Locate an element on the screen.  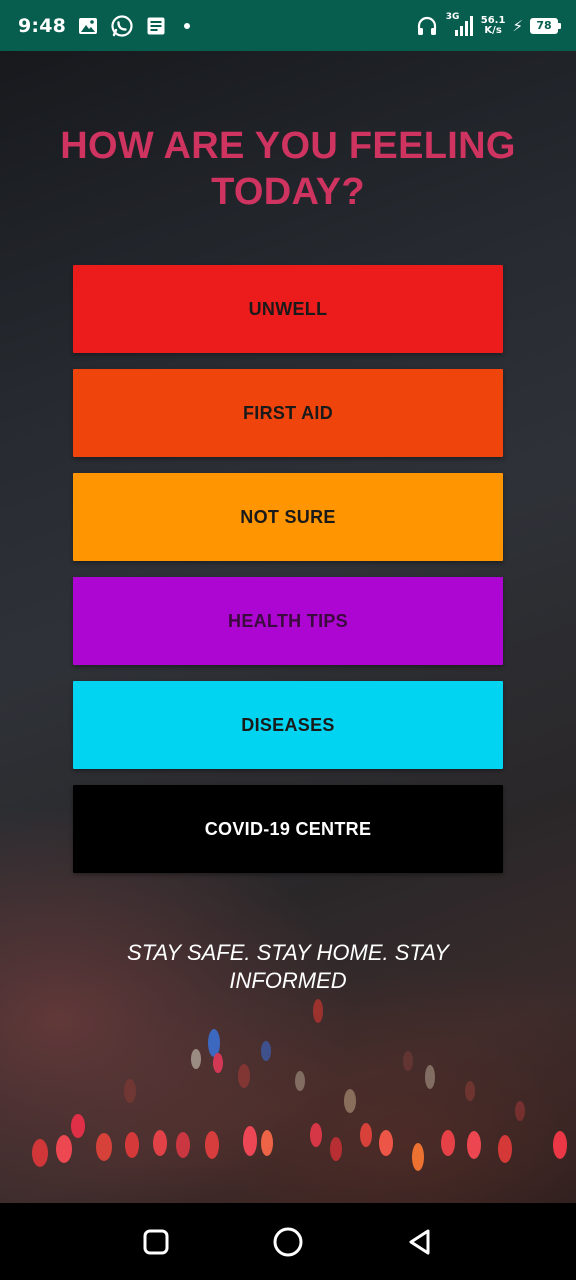
home-circle-icon is located at coordinates (288, 1242).